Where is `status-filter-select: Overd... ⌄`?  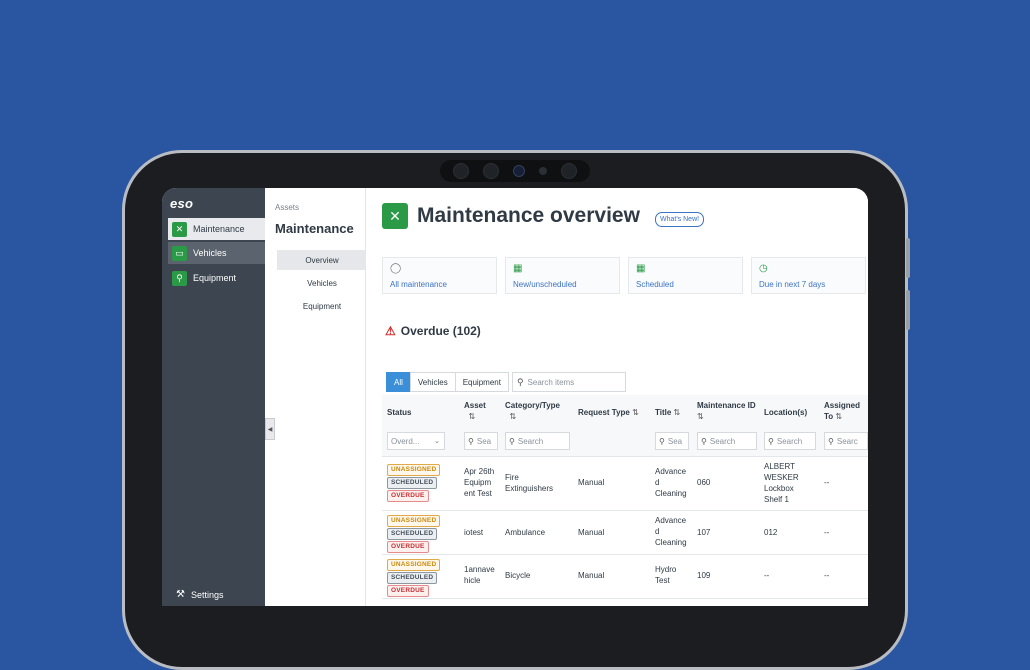
status-filter-select: Overd... ⌄ is located at coordinates (416, 441).